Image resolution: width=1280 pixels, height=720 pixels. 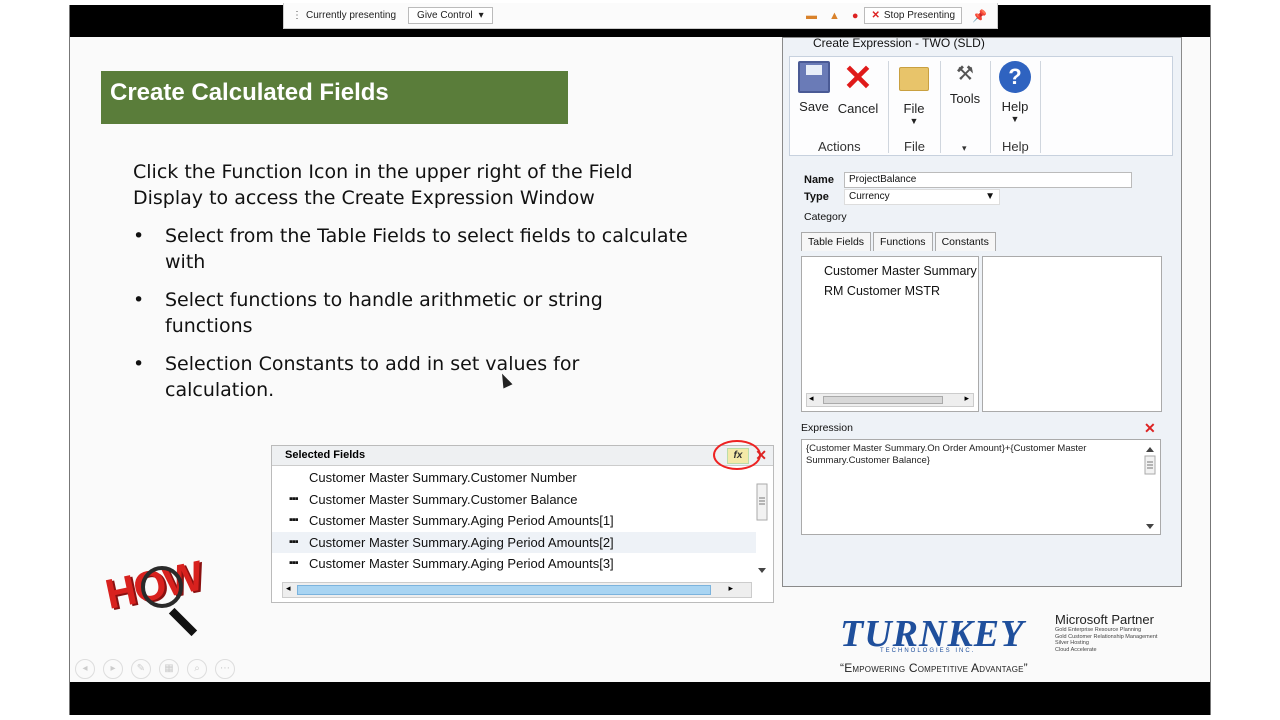 What do you see at coordinates (816, 197) in the screenshot?
I see `type-label: Type` at bounding box center [816, 197].